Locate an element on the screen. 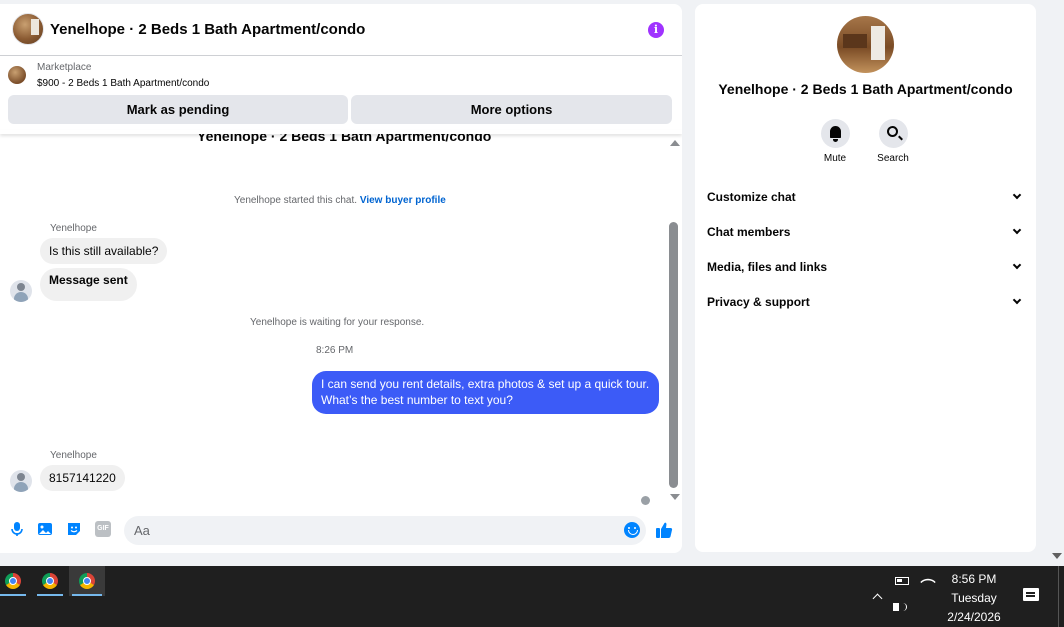  clock-date: 2/24/2026 is located at coordinates (974, 617).